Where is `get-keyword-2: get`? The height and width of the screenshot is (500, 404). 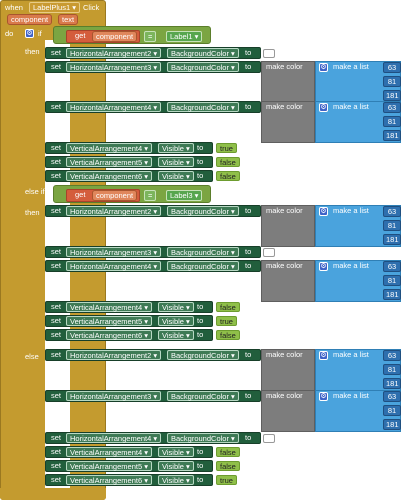
get-keyword-2: get is located at coordinates (80, 194).